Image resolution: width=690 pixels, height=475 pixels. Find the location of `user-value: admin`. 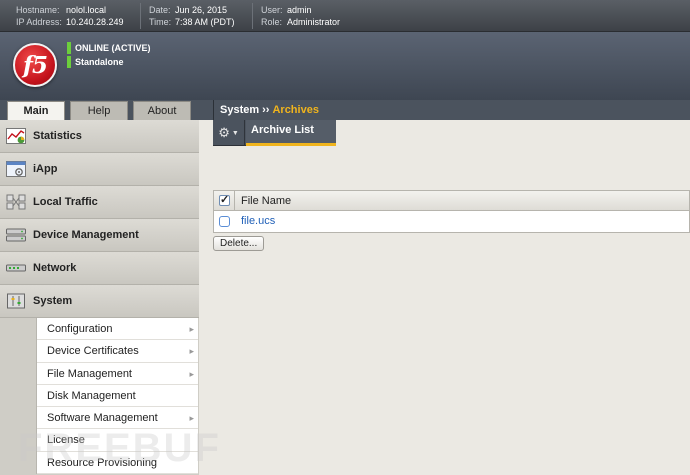

user-value: admin is located at coordinates (299, 10).